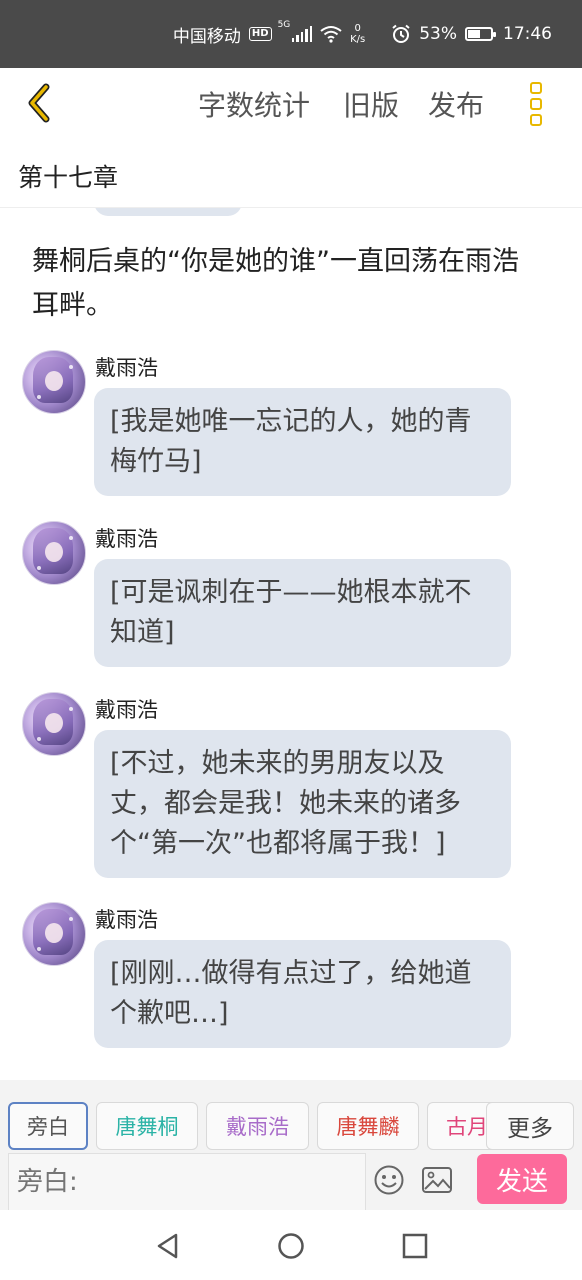 The width and height of the screenshot is (582, 1280). What do you see at coordinates (302, 994) in the screenshot?
I see `message-bubble: [刚刚…做得有点过了，给她道个歉吧…]` at bounding box center [302, 994].